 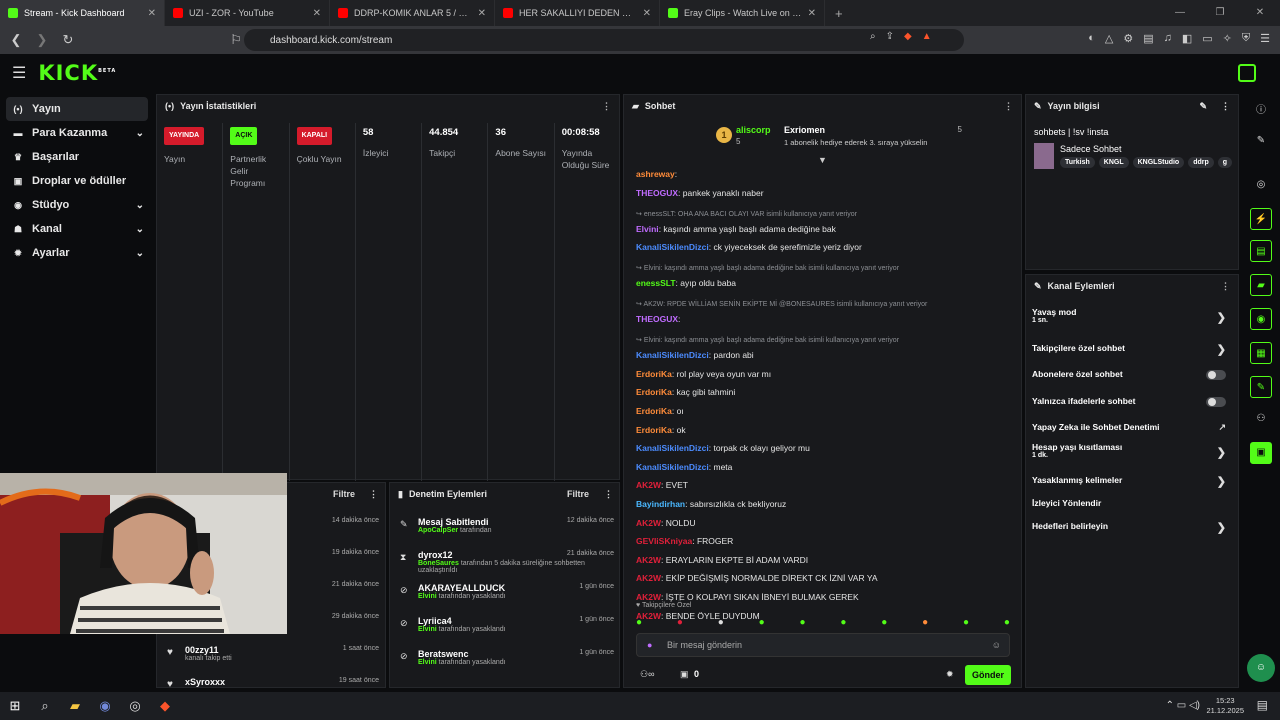 I want to click on chat-message: THEOGUX:, so click(x=658, y=319).